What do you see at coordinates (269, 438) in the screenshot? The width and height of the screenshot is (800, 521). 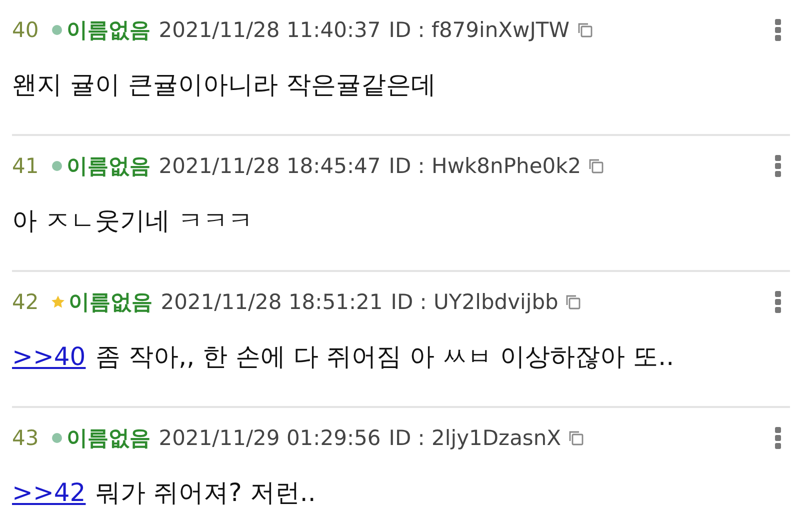 I see `post-datetime: 2021/11/29 01:29:56` at bounding box center [269, 438].